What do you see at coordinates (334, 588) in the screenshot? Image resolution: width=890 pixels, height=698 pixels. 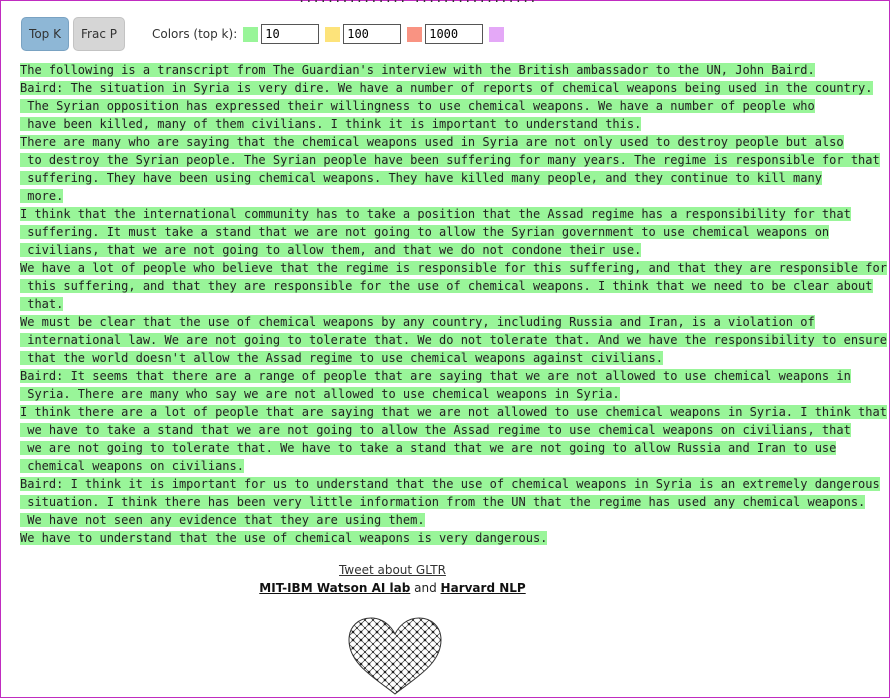 I see `mit-ibm-link: MIT-IBM Watson AI lab` at bounding box center [334, 588].